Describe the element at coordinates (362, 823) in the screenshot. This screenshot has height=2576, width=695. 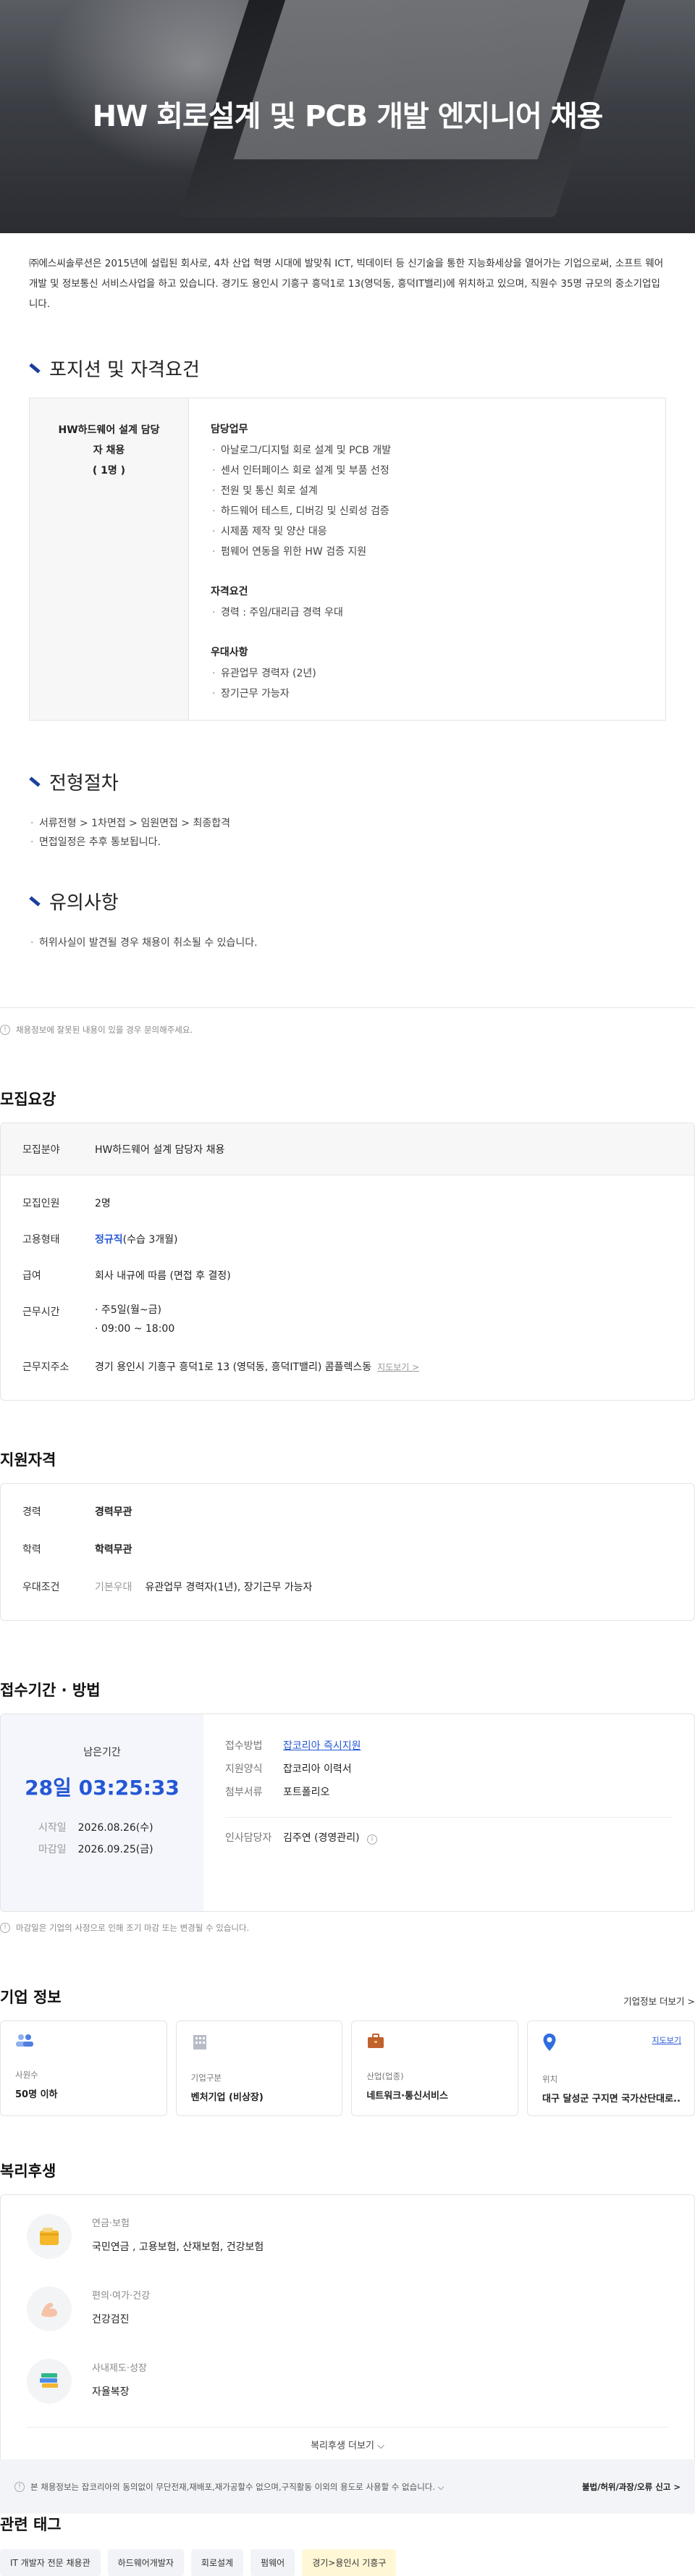
I see `list-item: 서류전형 > 1차면접 > 임원면접 > 최종합격` at that location.